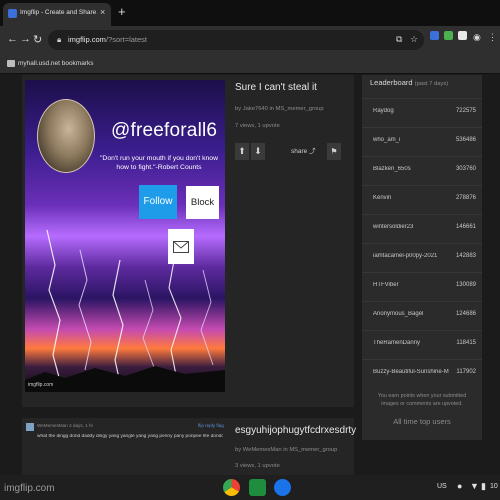 This screenshot has height=500, width=500. I want to click on comment-actions: flip reply flag, so click(211, 425).